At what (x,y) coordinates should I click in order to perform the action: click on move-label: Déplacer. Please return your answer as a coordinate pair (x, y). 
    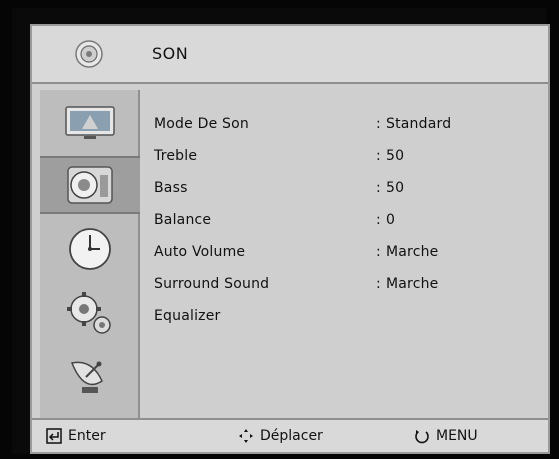
    Looking at the image, I should click on (291, 436).